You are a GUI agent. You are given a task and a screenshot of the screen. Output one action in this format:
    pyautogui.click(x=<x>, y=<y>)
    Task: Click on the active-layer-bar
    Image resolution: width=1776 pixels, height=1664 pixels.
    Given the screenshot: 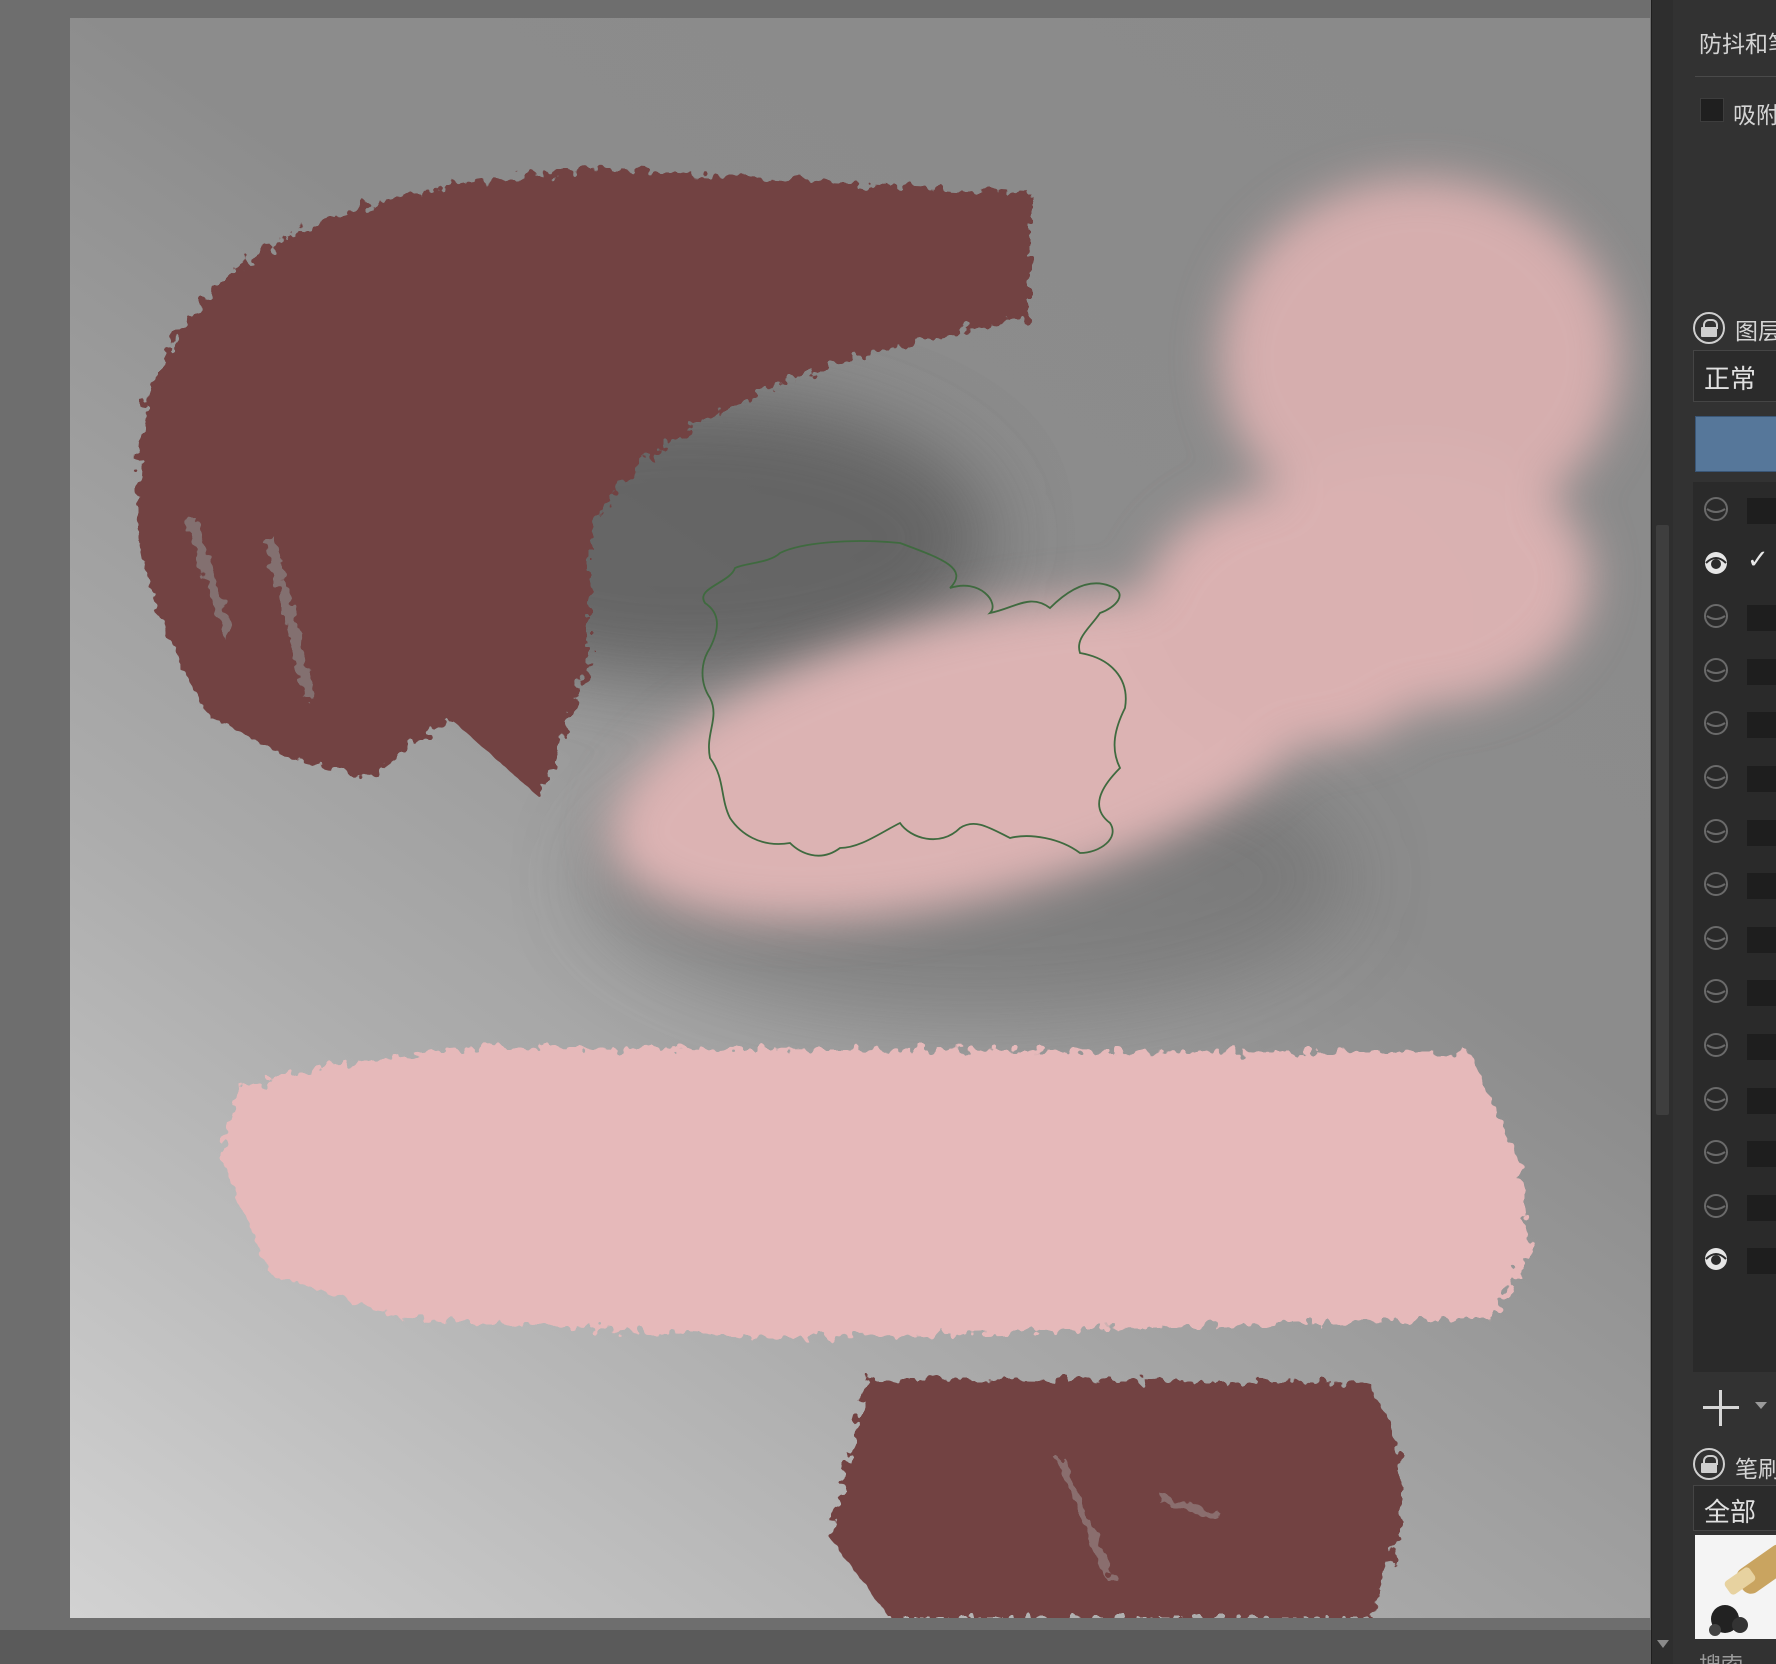 What is the action you would take?
    pyautogui.click(x=1735, y=444)
    